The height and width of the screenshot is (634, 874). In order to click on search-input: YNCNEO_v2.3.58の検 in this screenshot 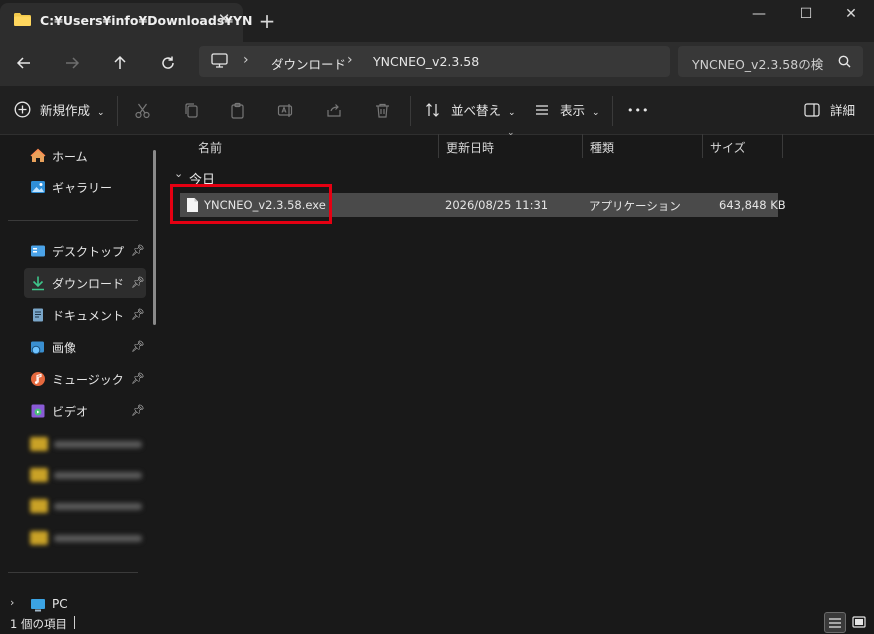, I will do `click(761, 63)`.